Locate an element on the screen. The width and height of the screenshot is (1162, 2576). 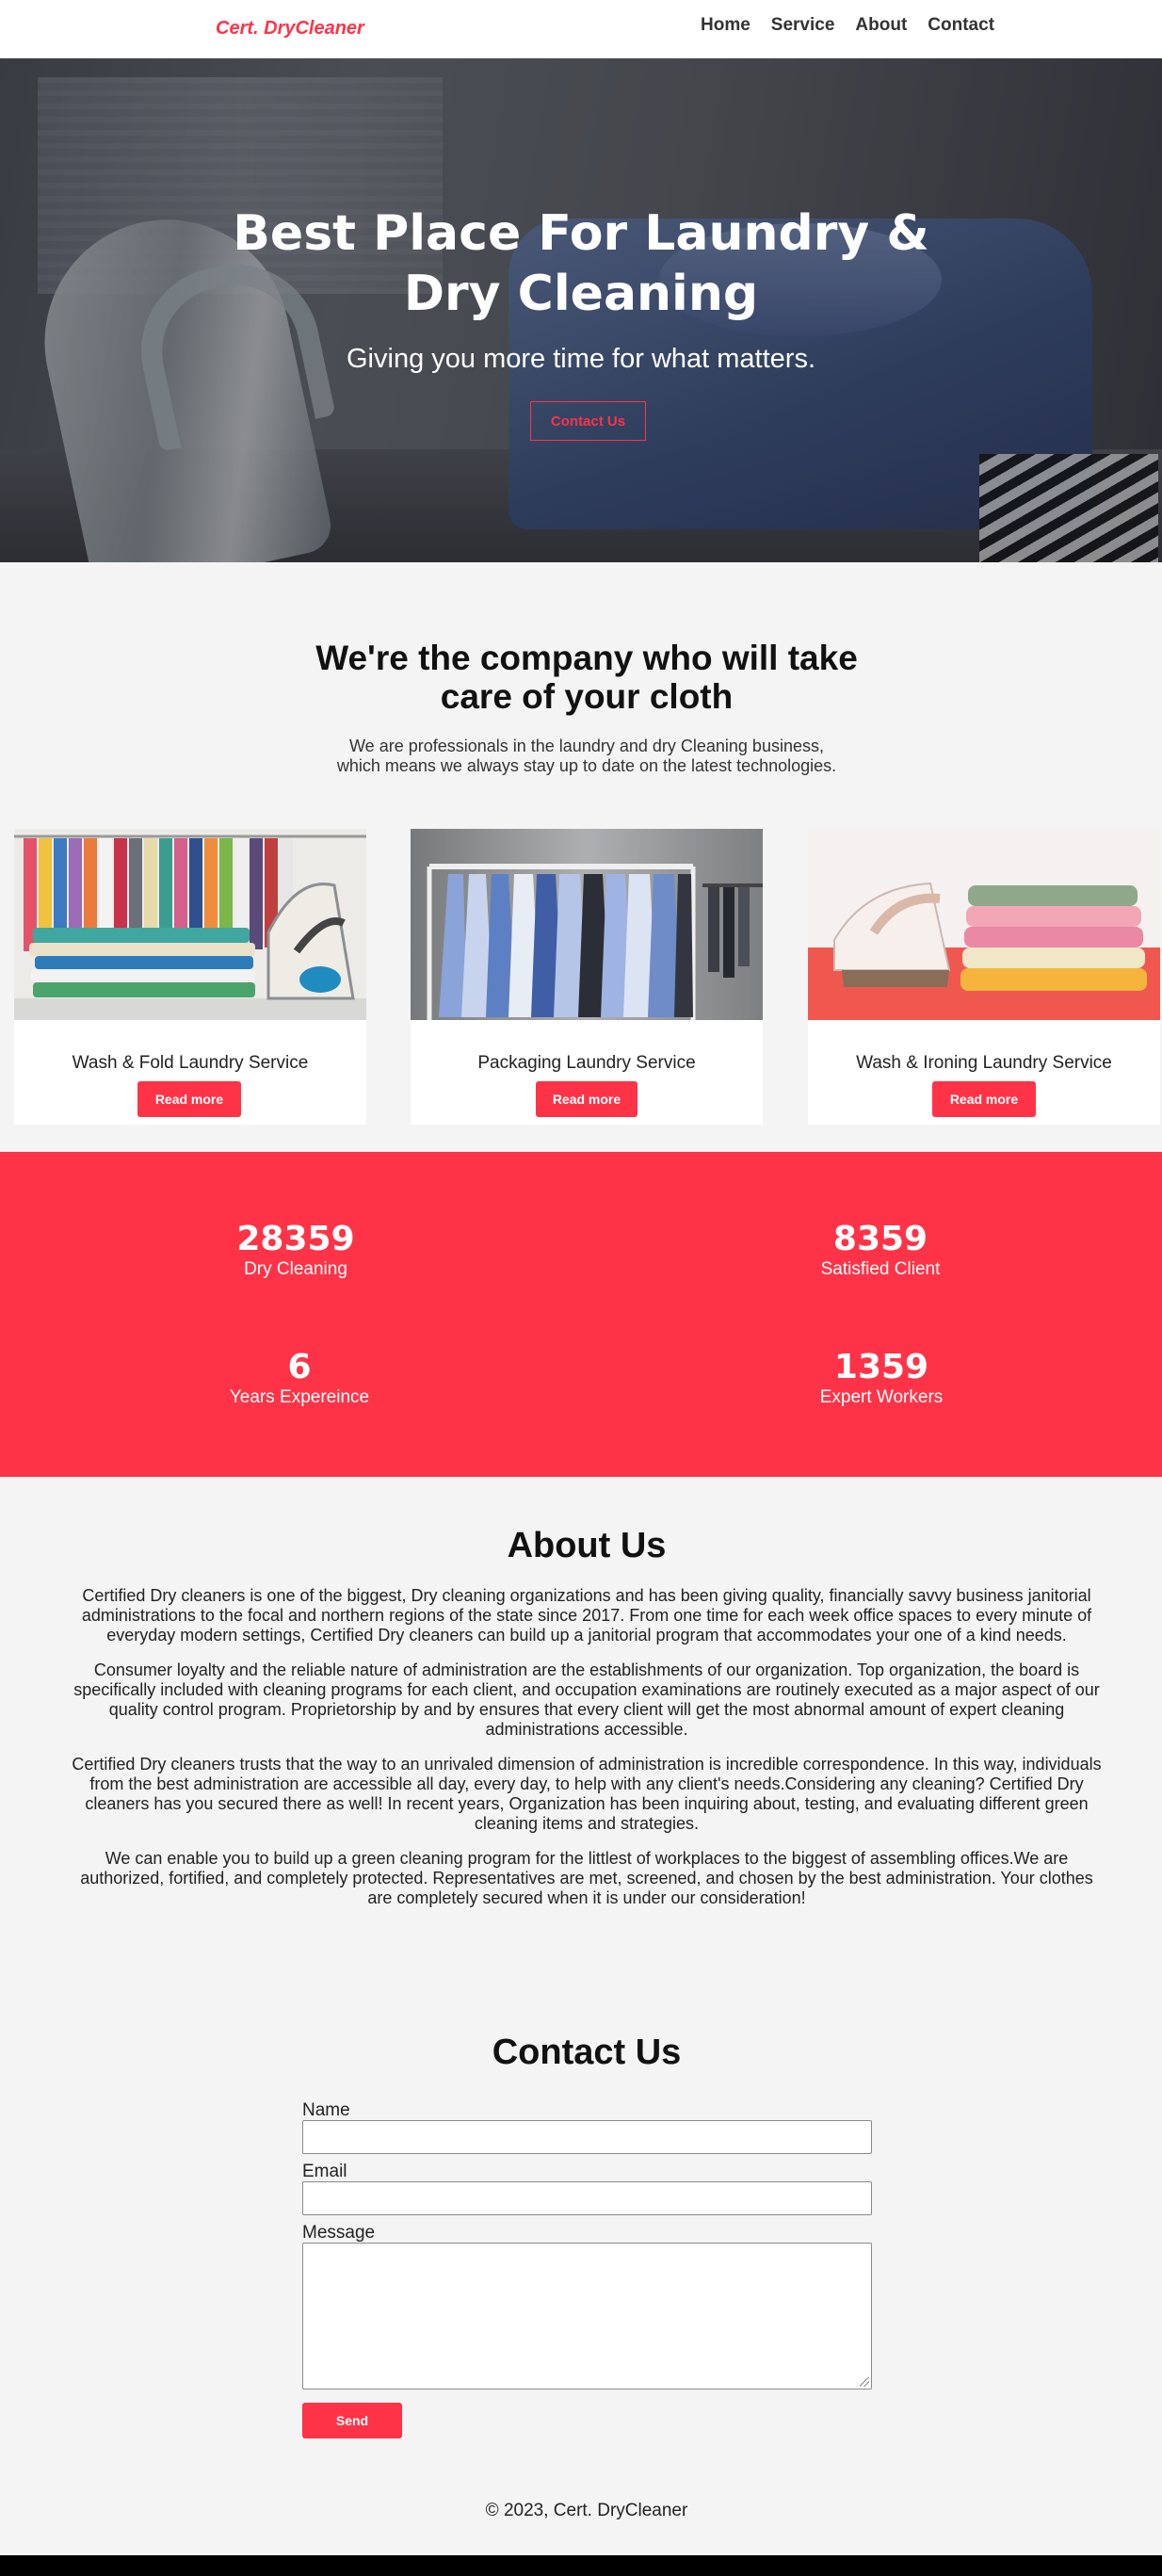
hero-title: Best Place For Laundry & Dry Cleaning is located at coordinates (581, 263).